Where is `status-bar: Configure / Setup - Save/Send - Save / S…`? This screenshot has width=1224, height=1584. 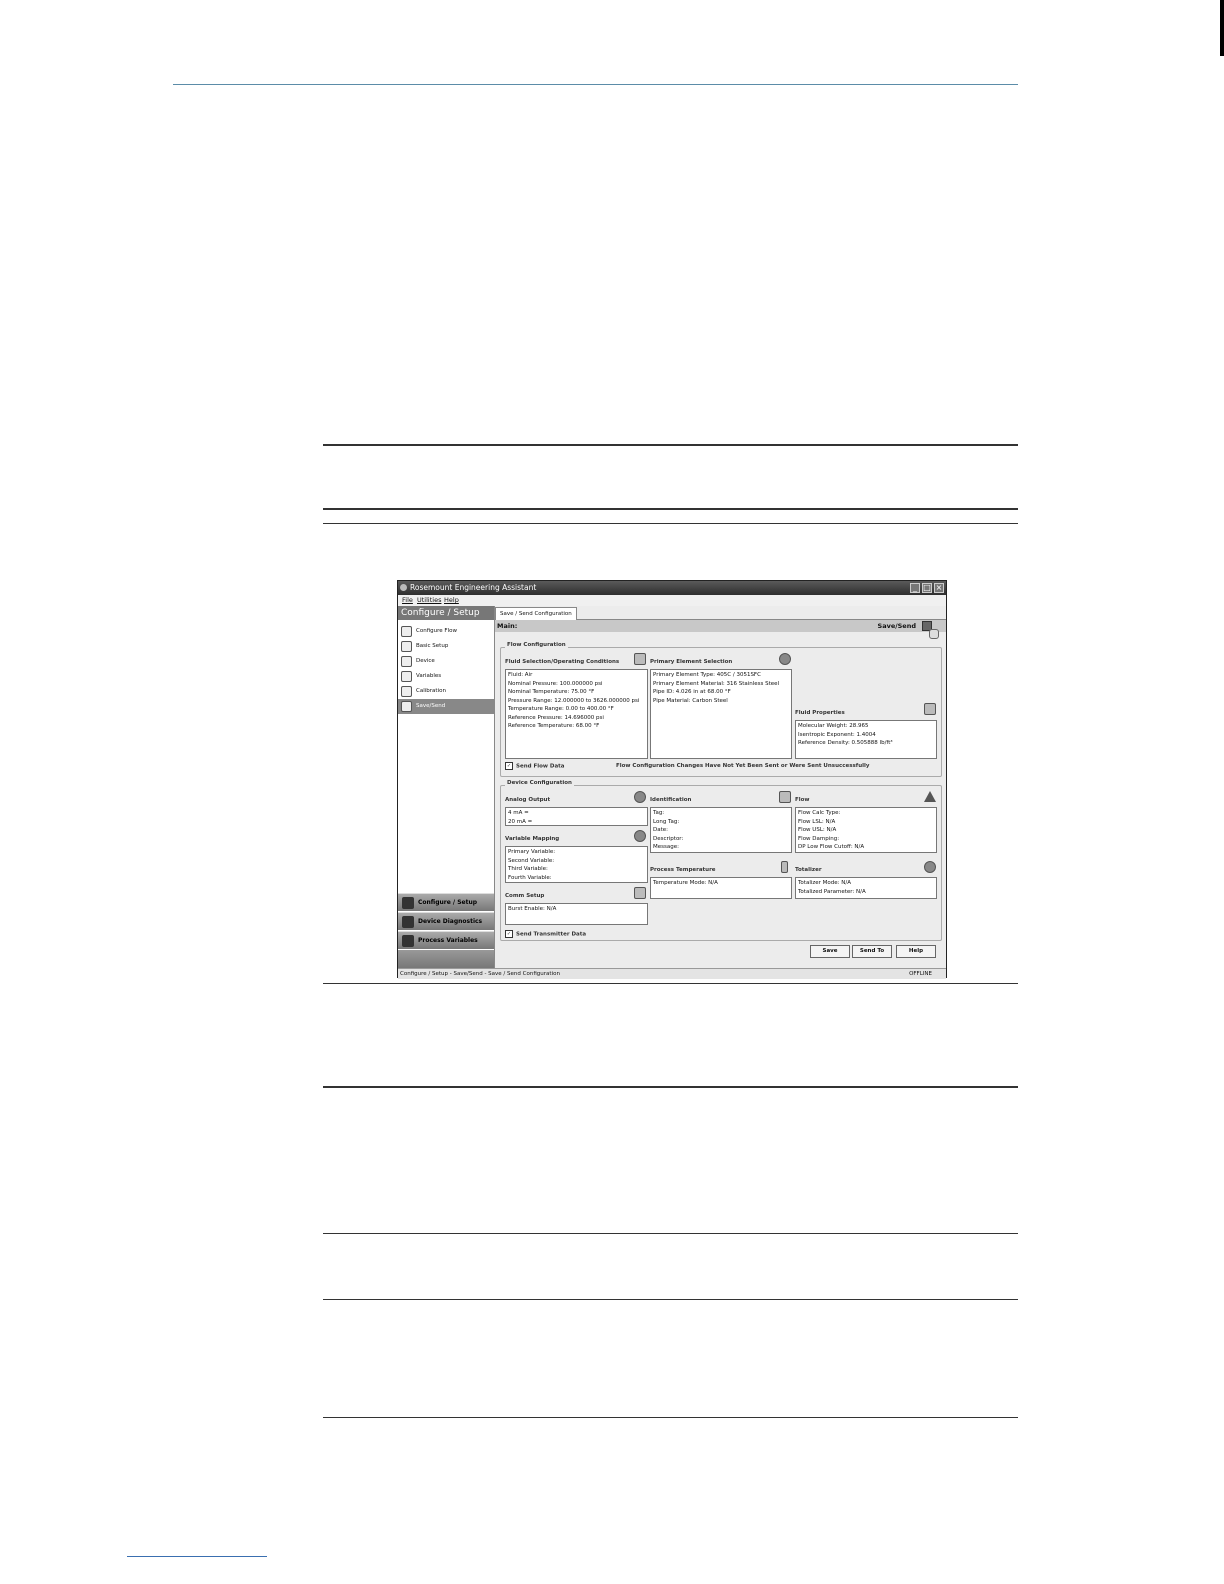
status-bar: Configure / Setup - Save/Send - Save / S… is located at coordinates (672, 973).